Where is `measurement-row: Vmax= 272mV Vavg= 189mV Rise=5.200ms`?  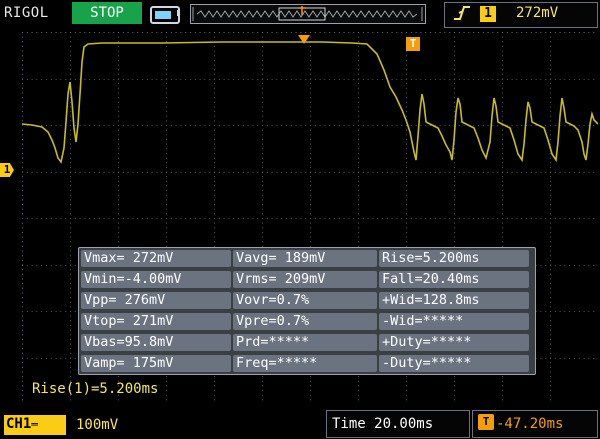 measurement-row: Vmax= 272mV Vavg= 189mV Rise=5.200ms is located at coordinates (307, 258).